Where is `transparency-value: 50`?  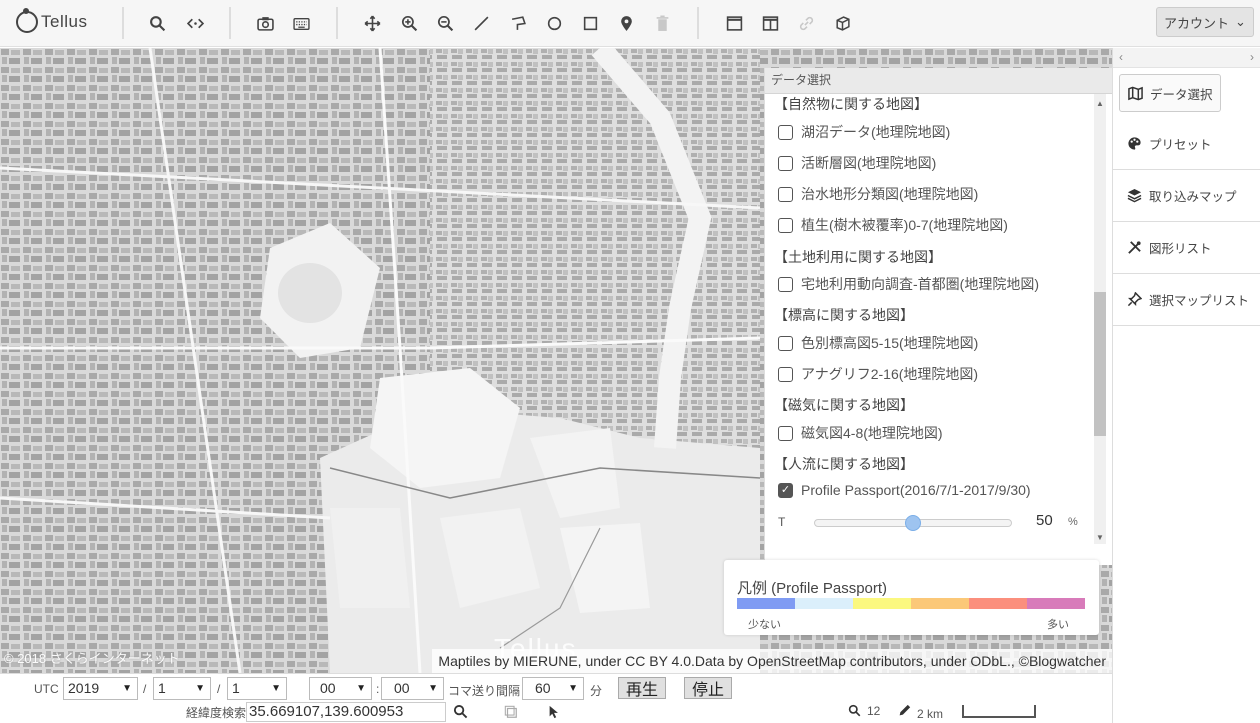 transparency-value: 50 is located at coordinates (1044, 520).